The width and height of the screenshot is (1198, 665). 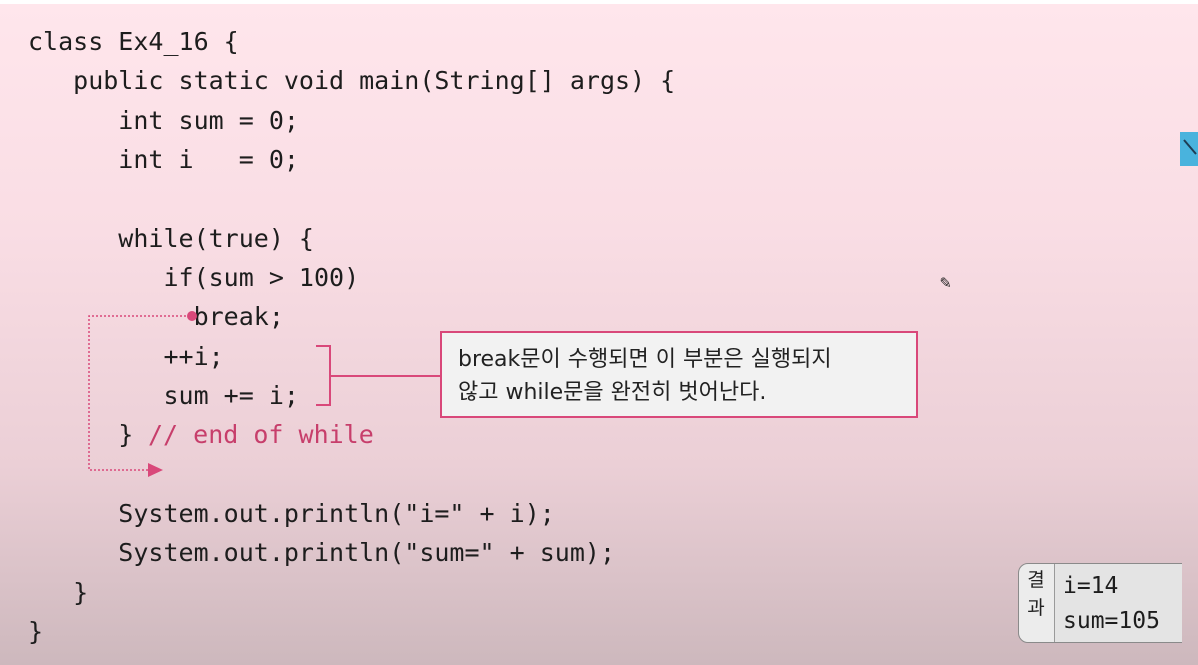 What do you see at coordinates (1091, 586) in the screenshot?
I see `result-output-line-1: i=14` at bounding box center [1091, 586].